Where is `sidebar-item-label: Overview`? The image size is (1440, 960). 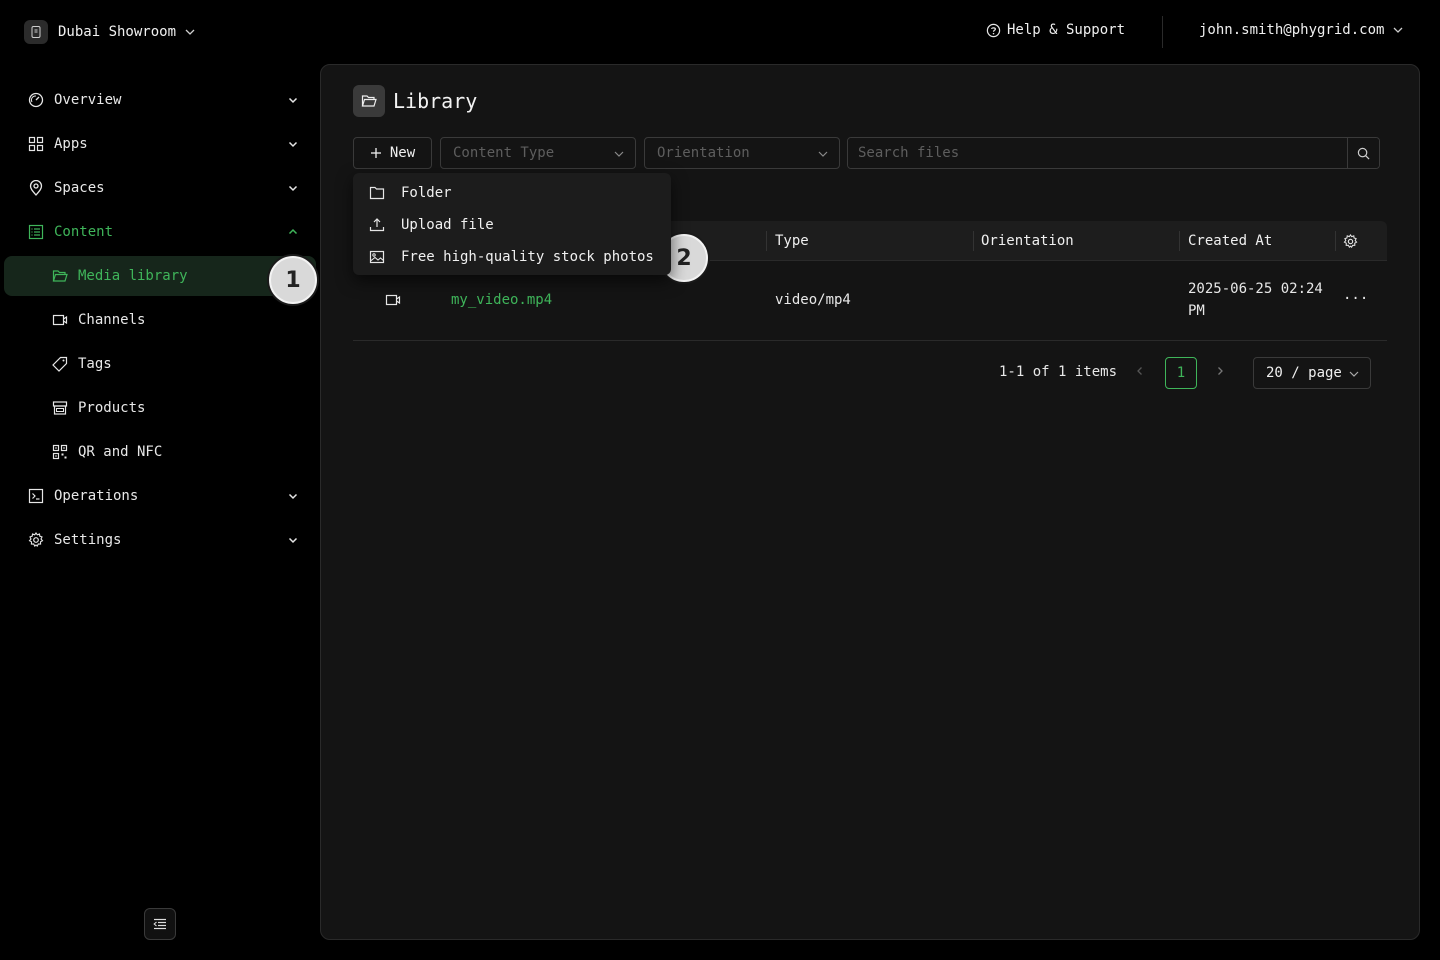
sidebar-item-label: Overview is located at coordinates (88, 100).